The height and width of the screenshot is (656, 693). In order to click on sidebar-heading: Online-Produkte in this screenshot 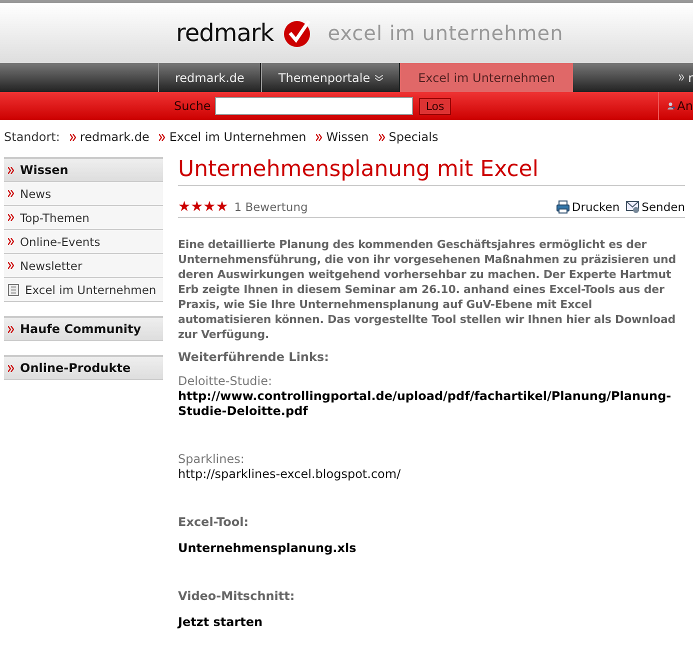, I will do `click(83, 368)`.